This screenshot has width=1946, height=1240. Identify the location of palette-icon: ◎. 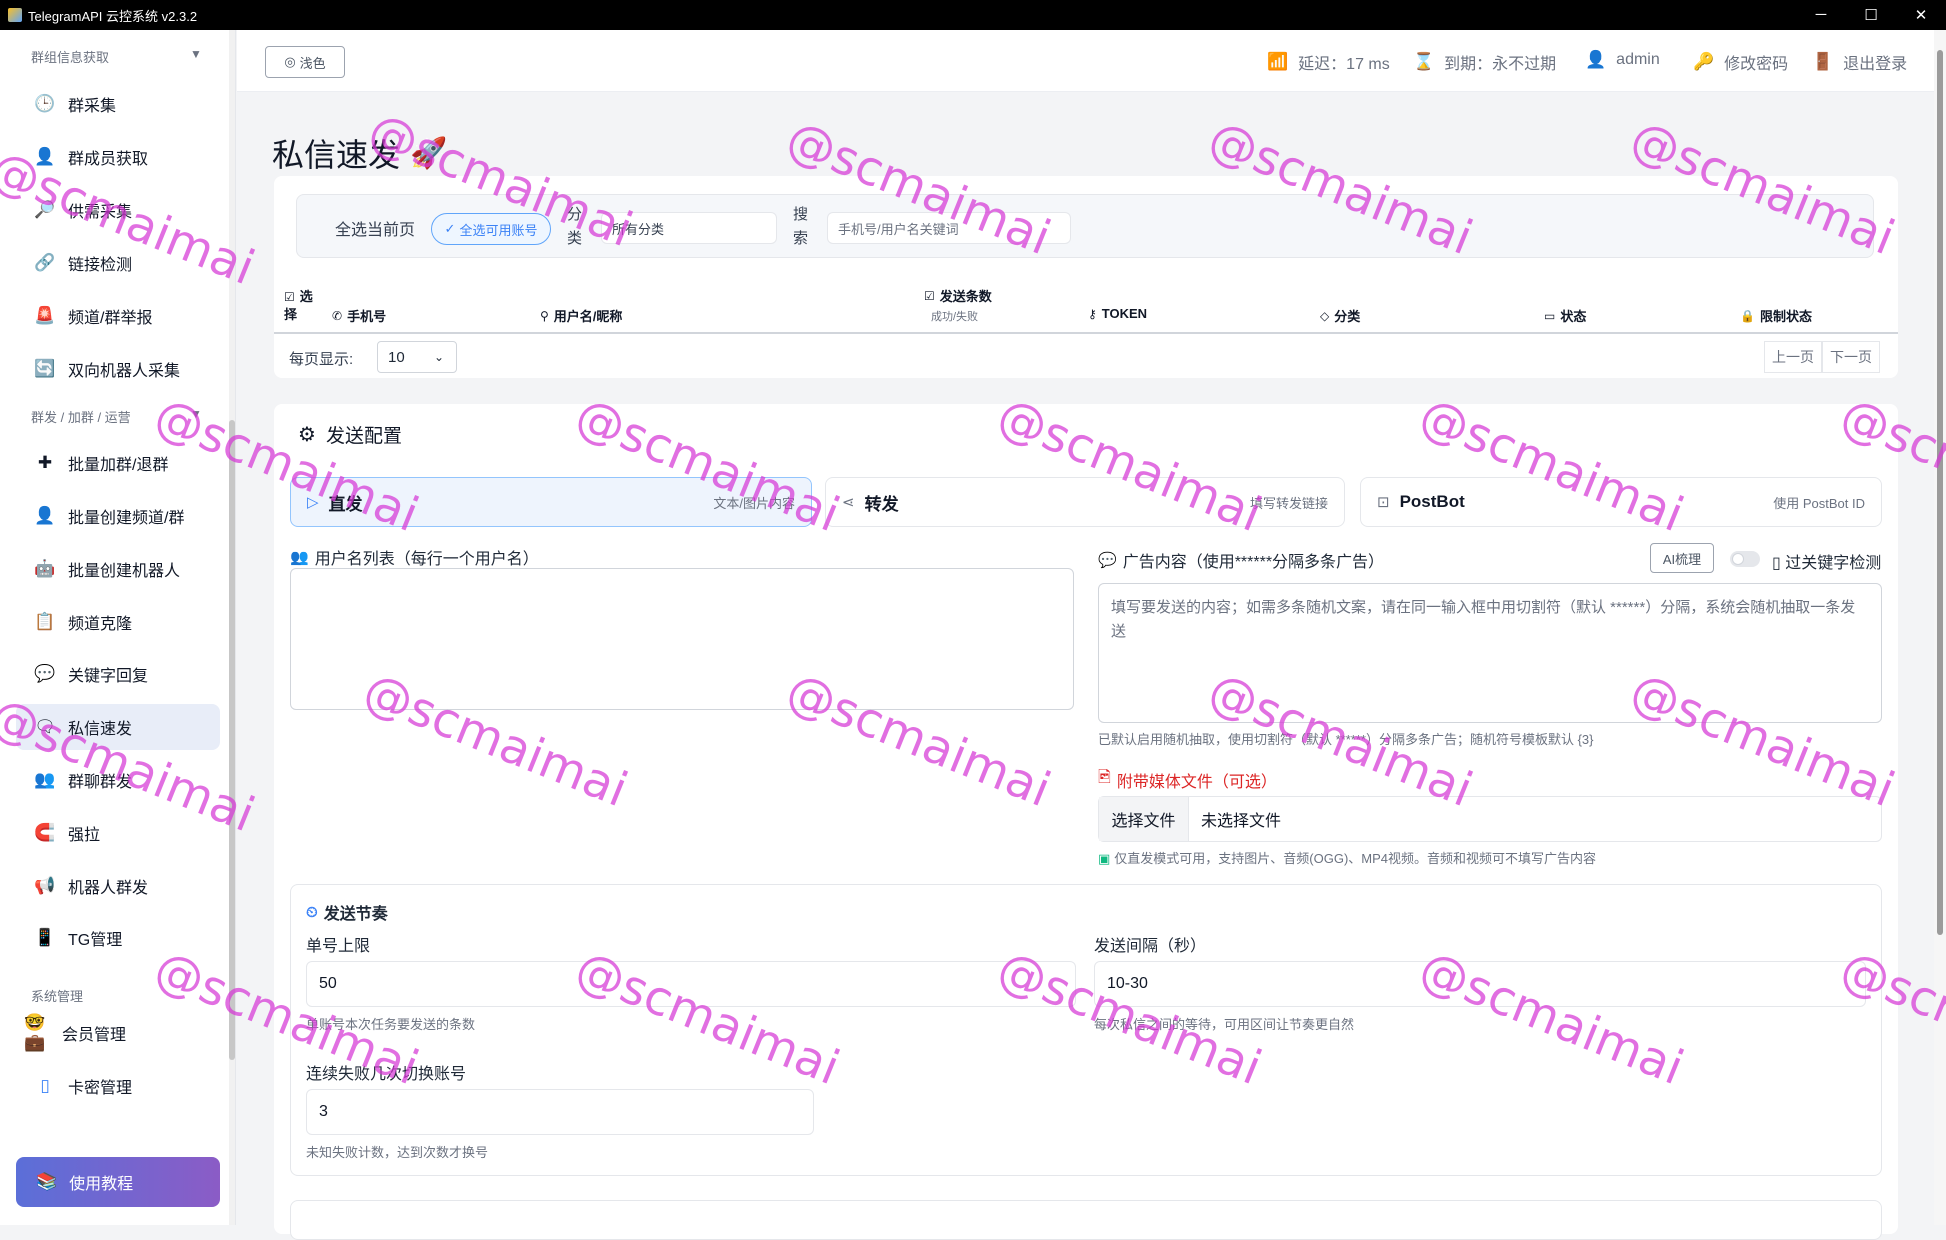
(290, 61).